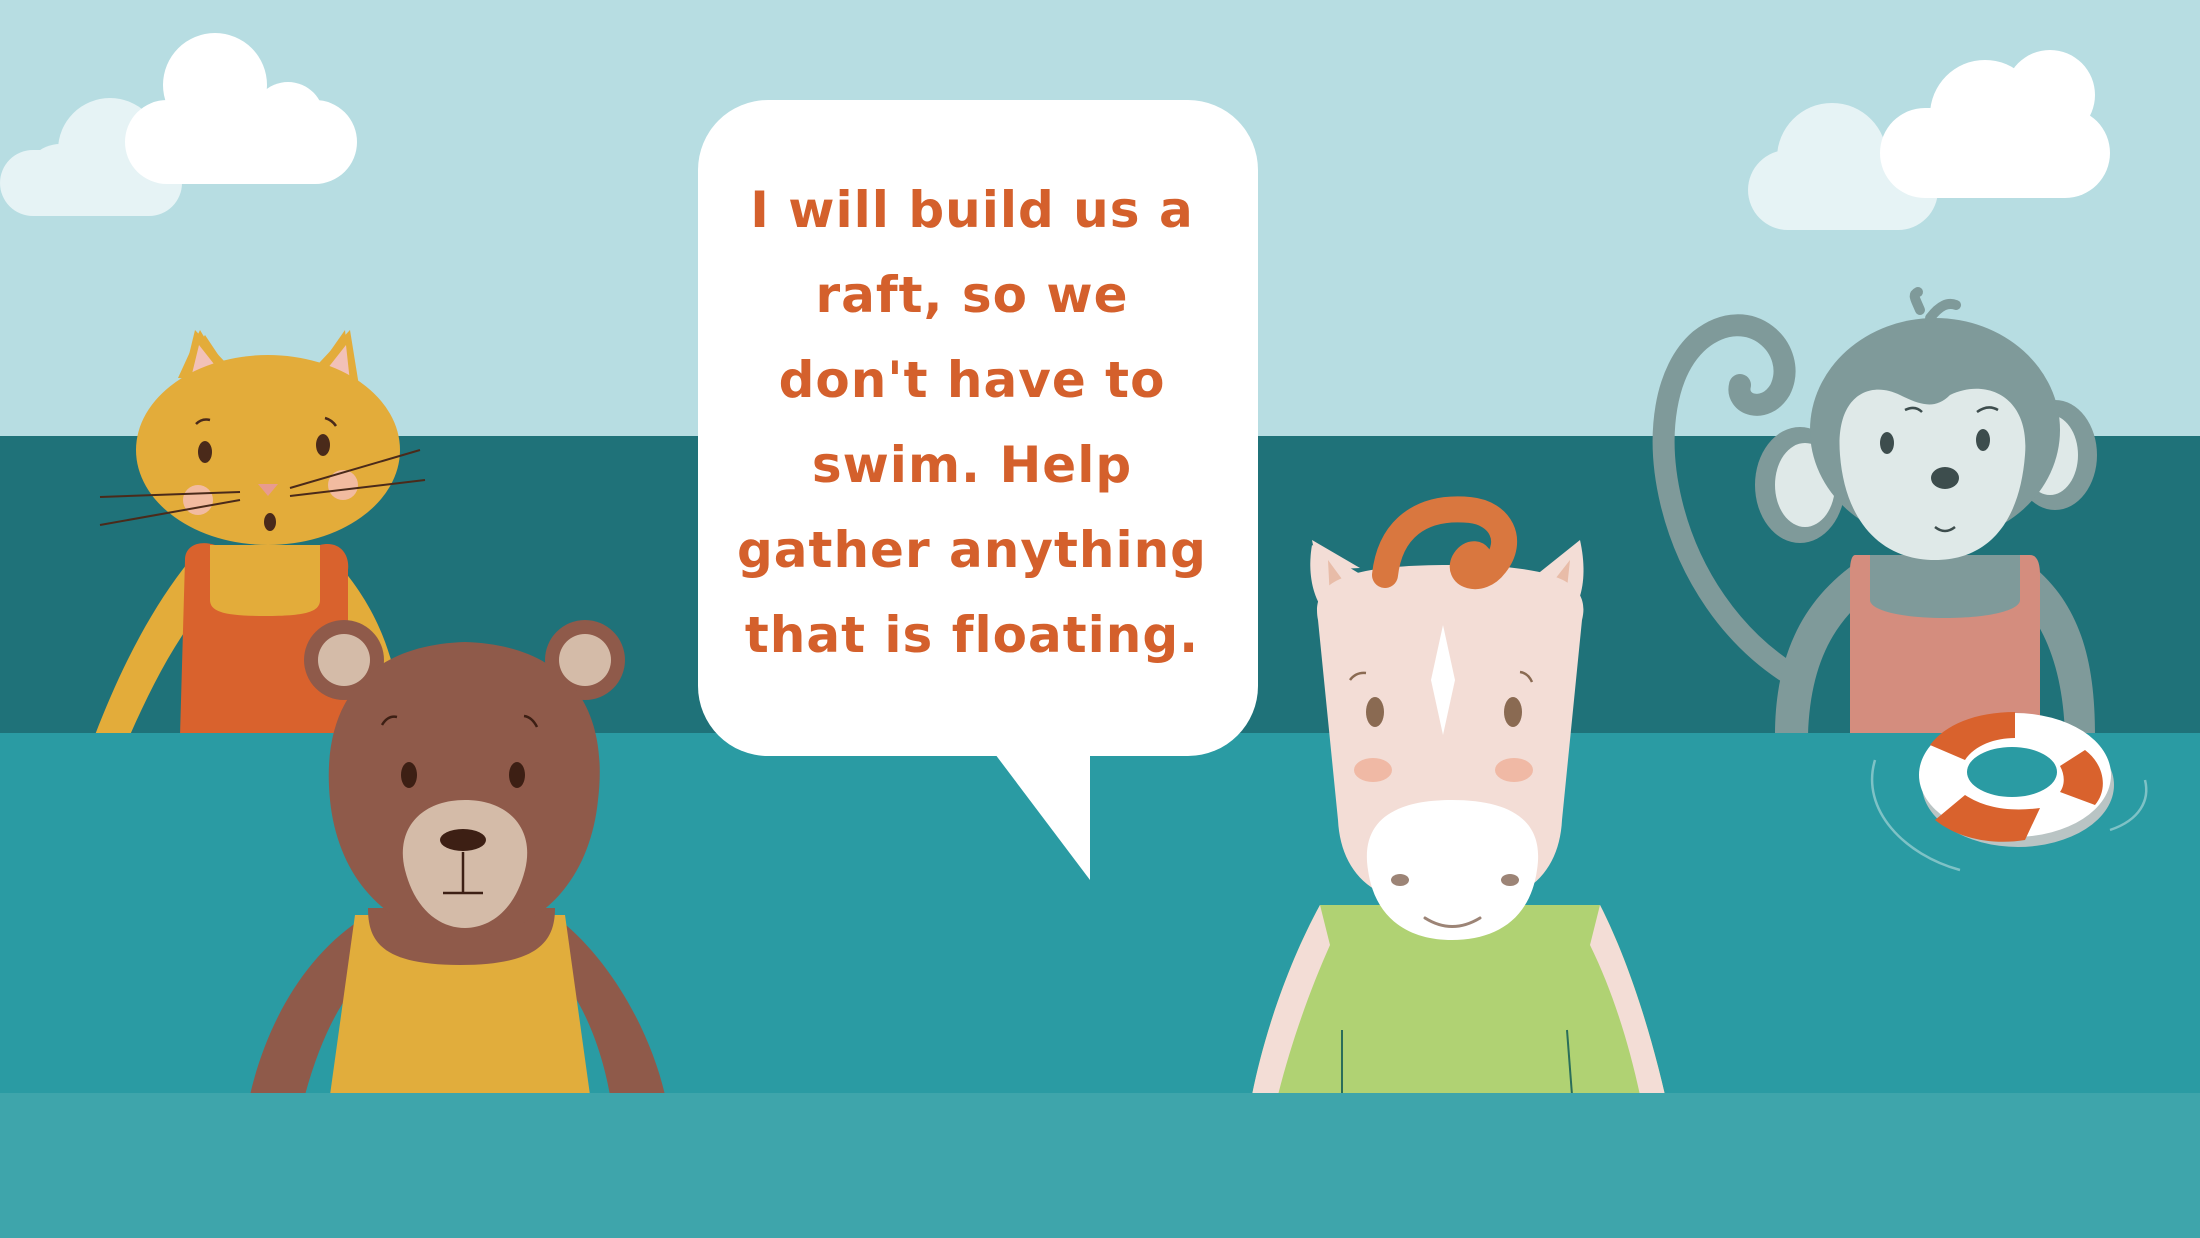 The height and width of the screenshot is (1238, 2200). I want to click on speech-line: that is floating., so click(972, 635).